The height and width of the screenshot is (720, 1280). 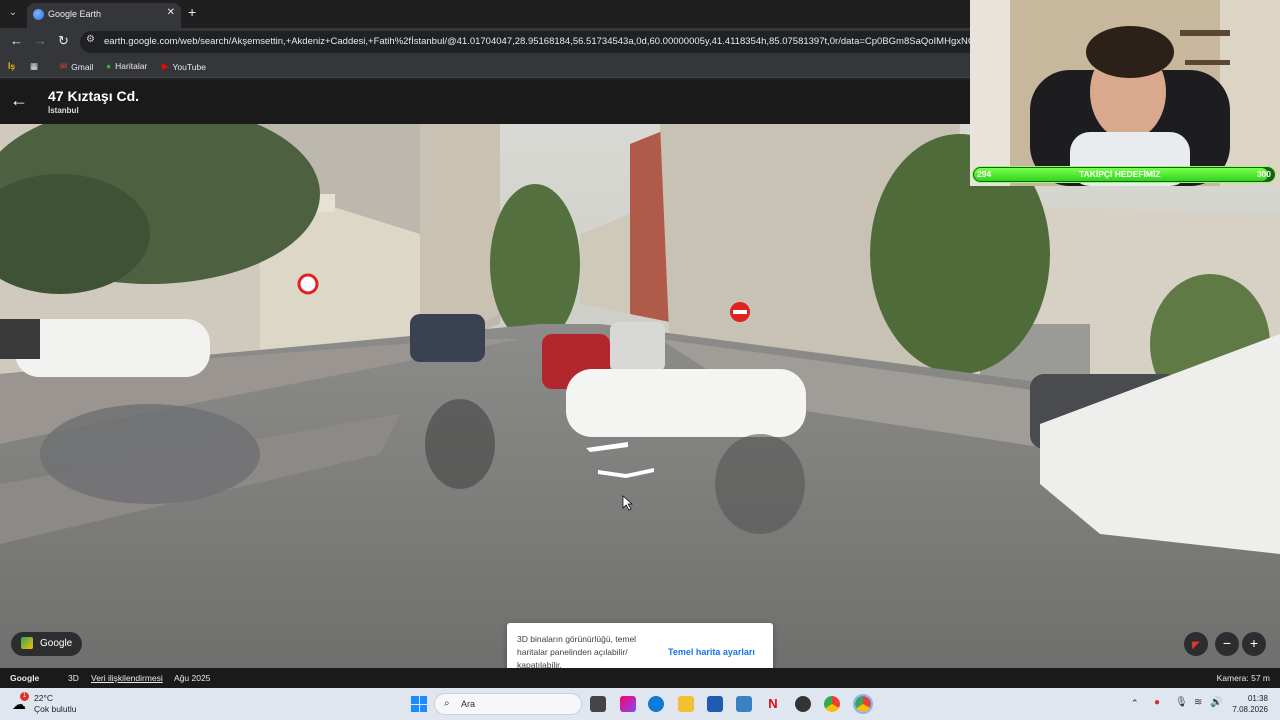 I want to click on 3d-mode-toggle: 3D, so click(x=73, y=678).